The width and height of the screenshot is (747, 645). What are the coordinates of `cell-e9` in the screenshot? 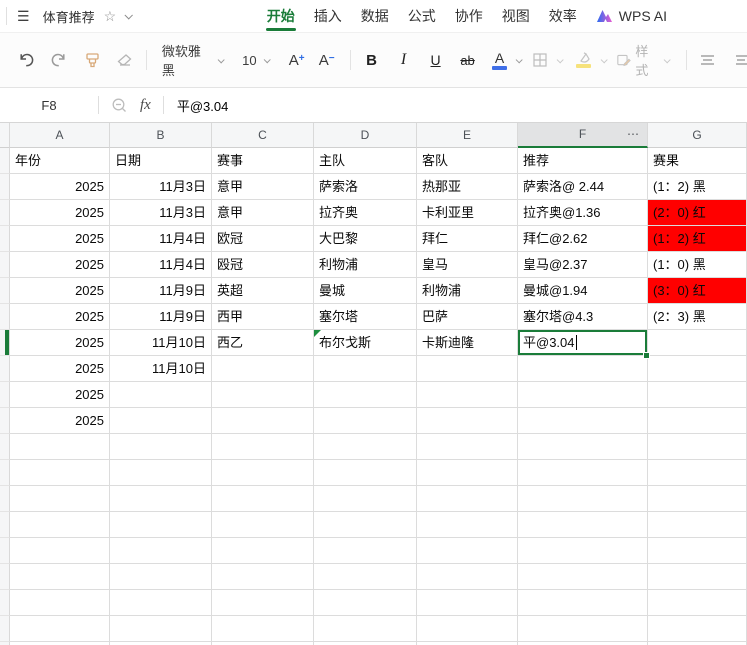 It's located at (467, 369).